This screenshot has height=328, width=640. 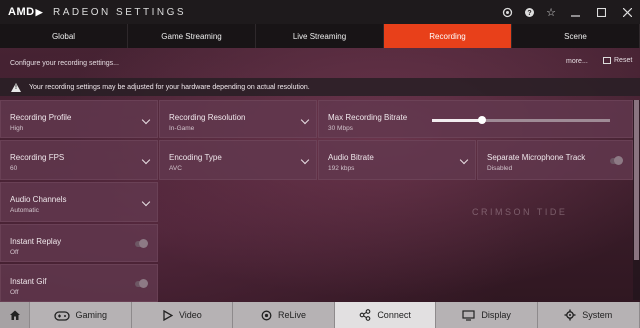 What do you see at coordinates (37, 157) in the screenshot?
I see `recording-fps-label: Recording FPS` at bounding box center [37, 157].